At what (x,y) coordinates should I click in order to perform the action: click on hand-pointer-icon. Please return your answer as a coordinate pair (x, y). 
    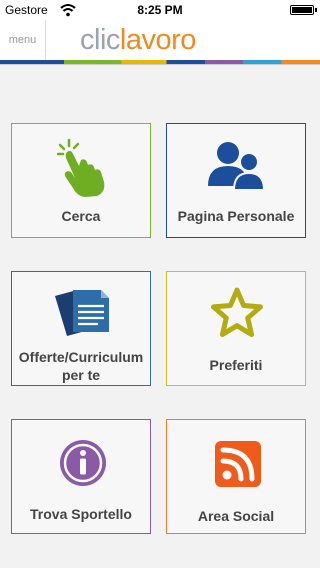
    Looking at the image, I should click on (81, 167).